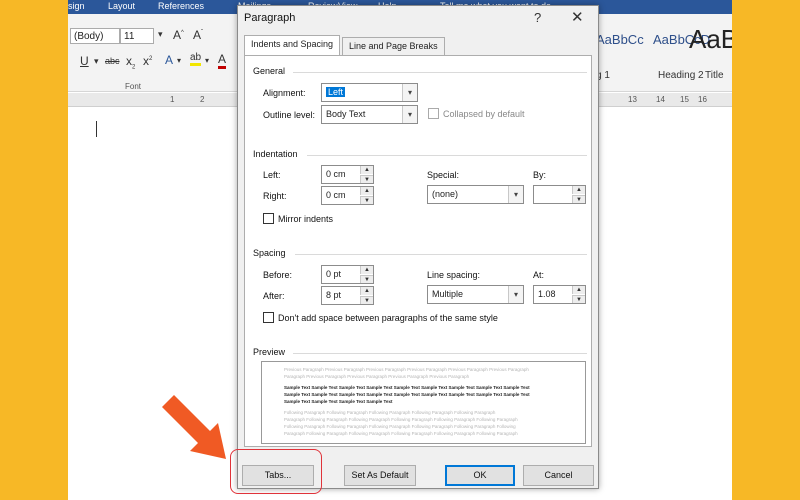 This screenshot has width=800, height=500. I want to click on collapsed-by-default-checkbox, so click(433, 113).